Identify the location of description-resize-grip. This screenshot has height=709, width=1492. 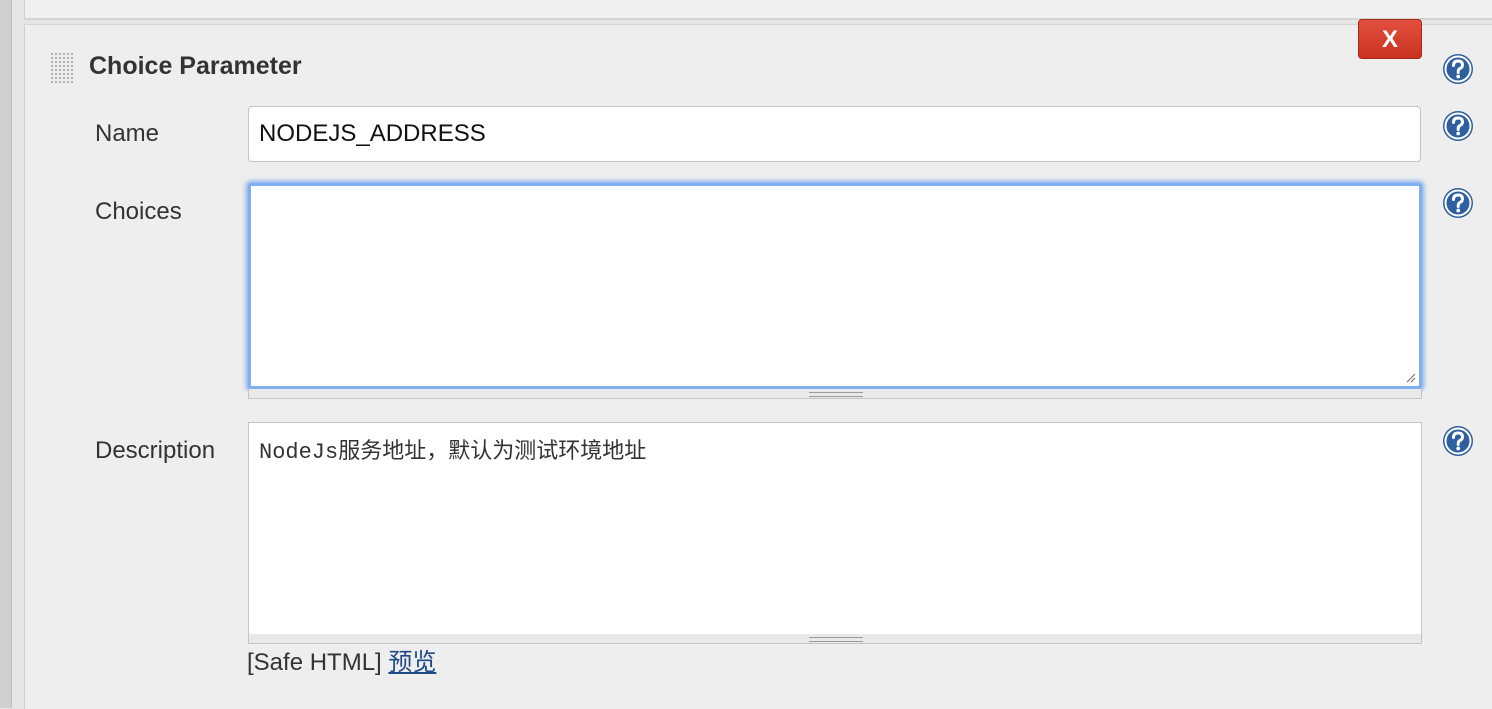
(835, 639).